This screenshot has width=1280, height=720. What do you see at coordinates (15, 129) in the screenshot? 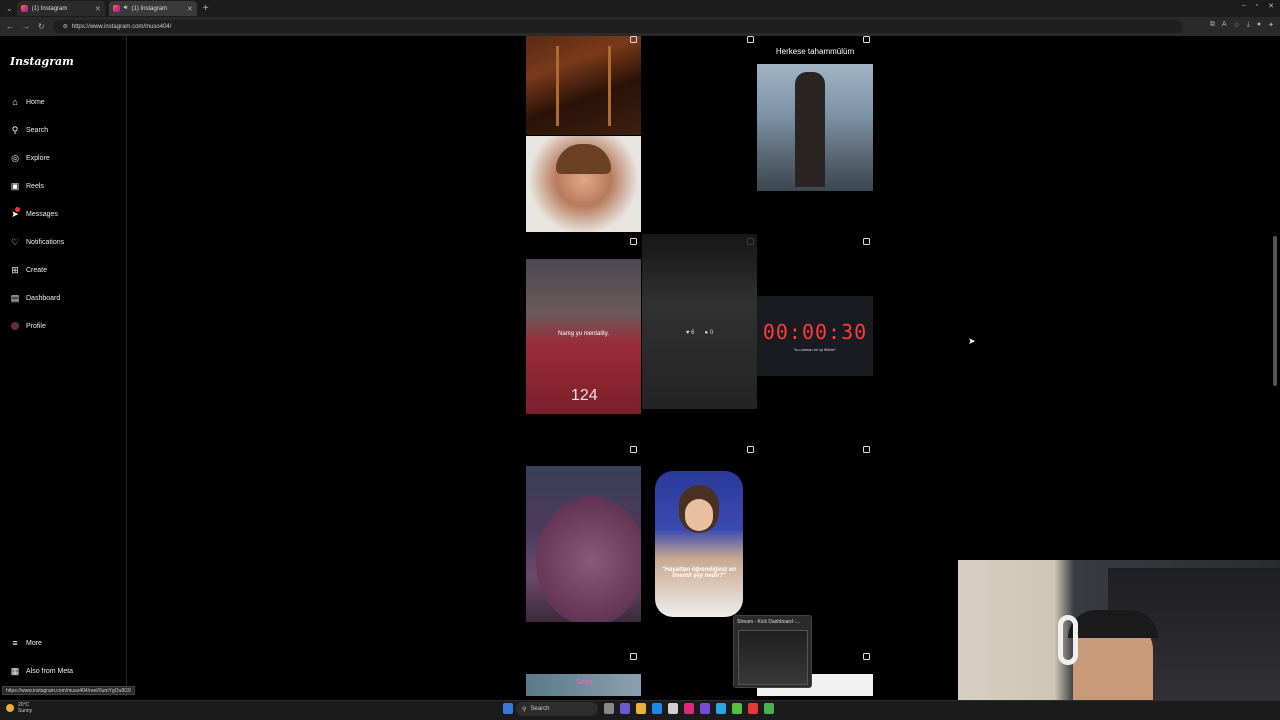
I see `search-icon: ⚲` at bounding box center [15, 129].